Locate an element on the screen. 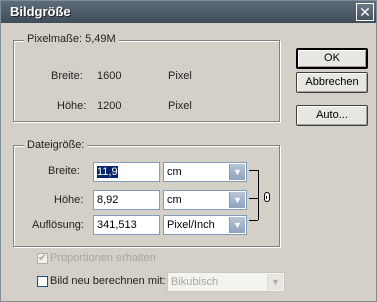 This screenshot has height=302, width=377. resample-method-value: Bikubisch is located at coordinates (195, 282).